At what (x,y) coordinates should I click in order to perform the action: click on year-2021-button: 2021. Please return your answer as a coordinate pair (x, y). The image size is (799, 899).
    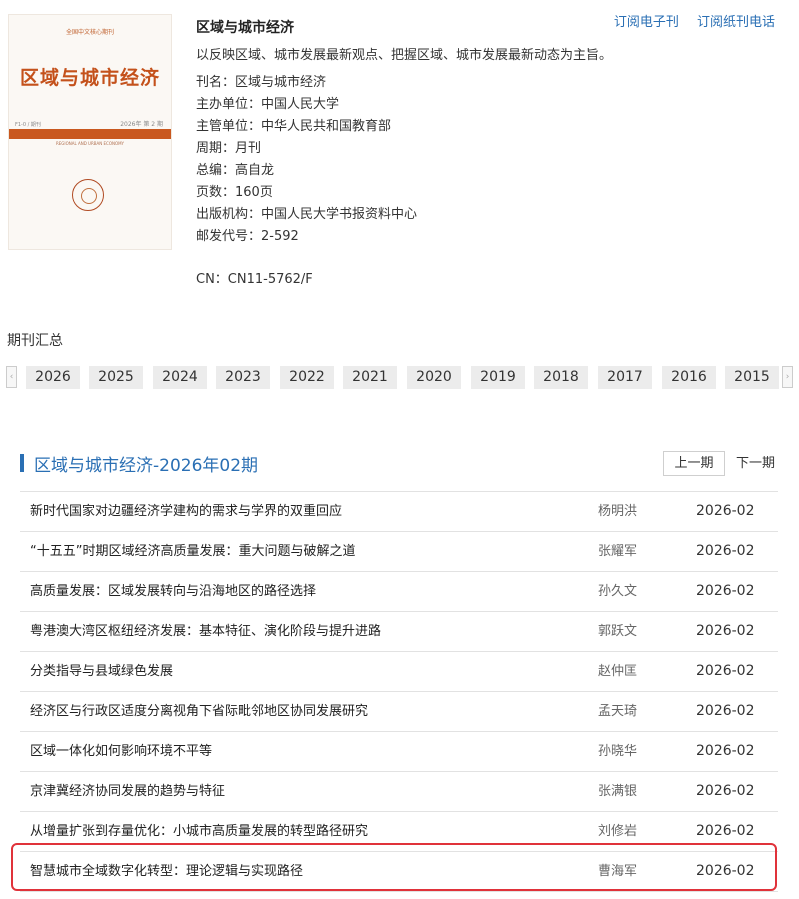
    Looking at the image, I should click on (370, 377).